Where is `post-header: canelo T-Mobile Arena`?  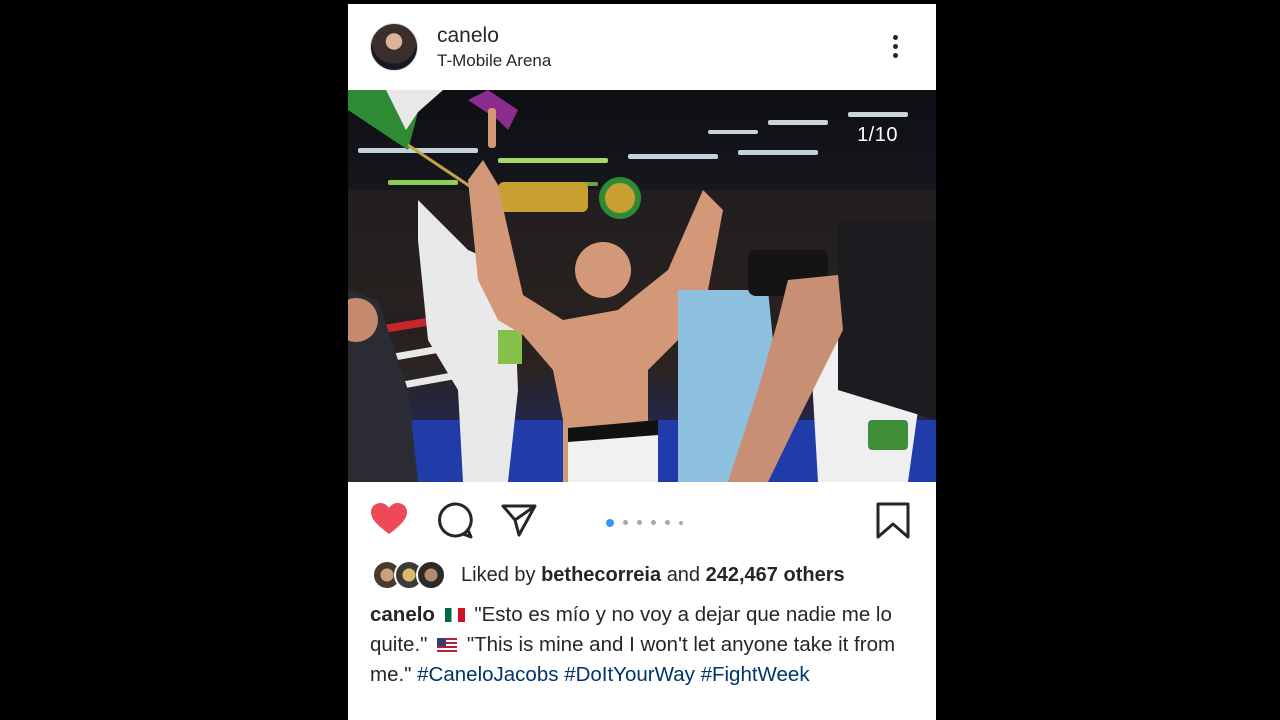 post-header: canelo T-Mobile Arena is located at coordinates (642, 47).